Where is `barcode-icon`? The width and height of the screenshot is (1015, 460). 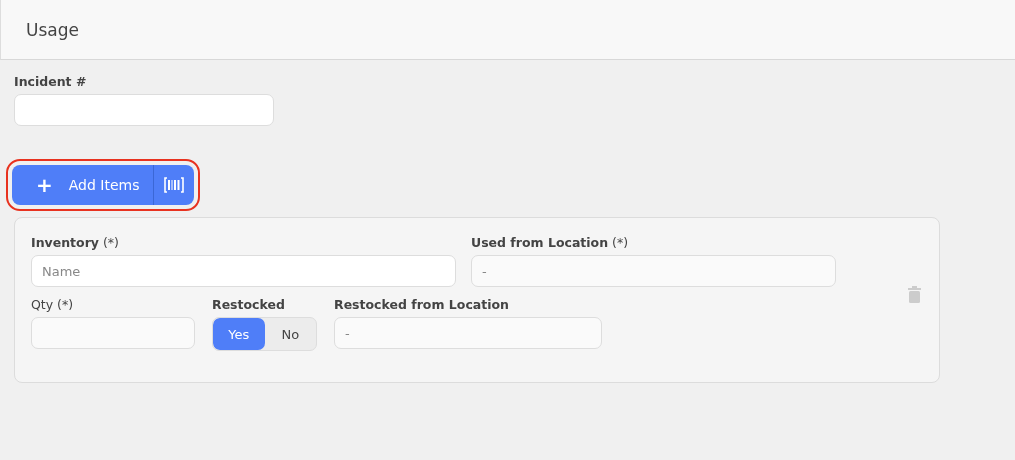 barcode-icon is located at coordinates (174, 185).